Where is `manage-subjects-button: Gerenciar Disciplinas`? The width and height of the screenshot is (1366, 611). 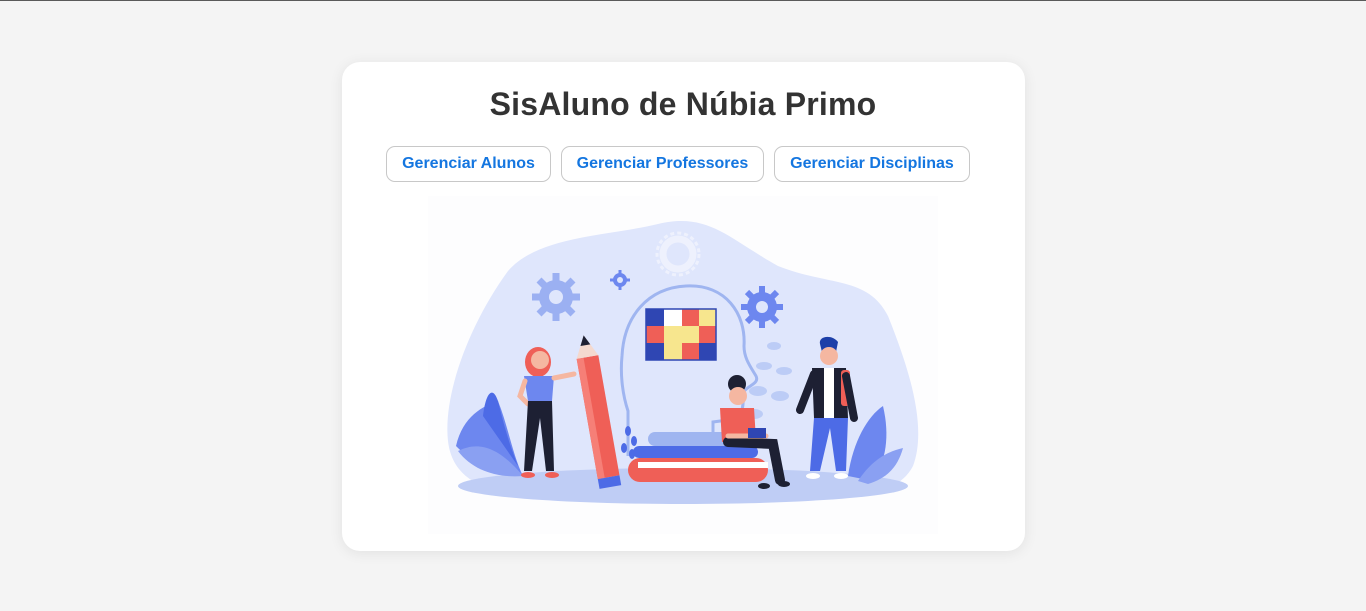 manage-subjects-button: Gerenciar Disciplinas is located at coordinates (872, 164).